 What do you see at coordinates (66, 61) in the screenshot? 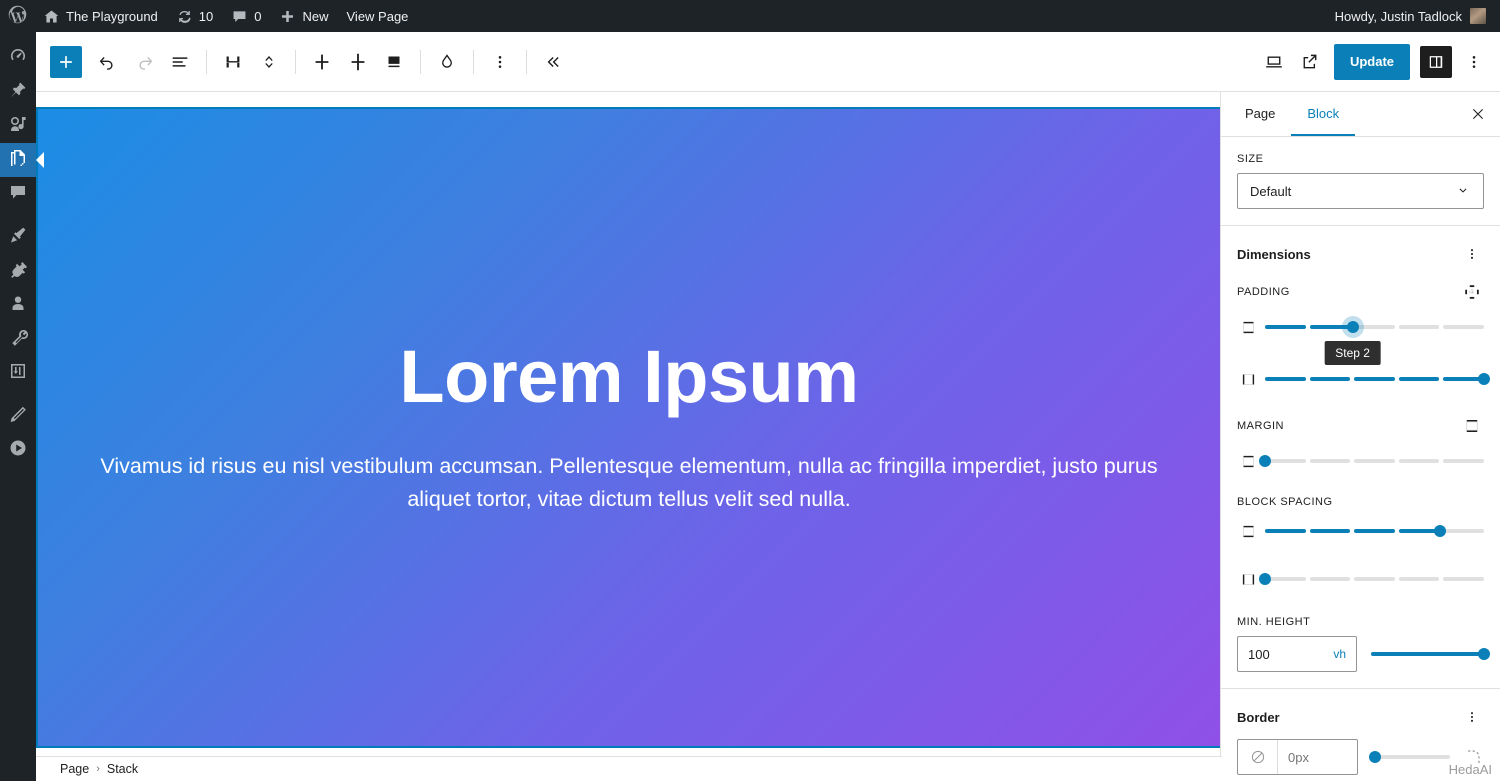
I see `add-block-button` at bounding box center [66, 61].